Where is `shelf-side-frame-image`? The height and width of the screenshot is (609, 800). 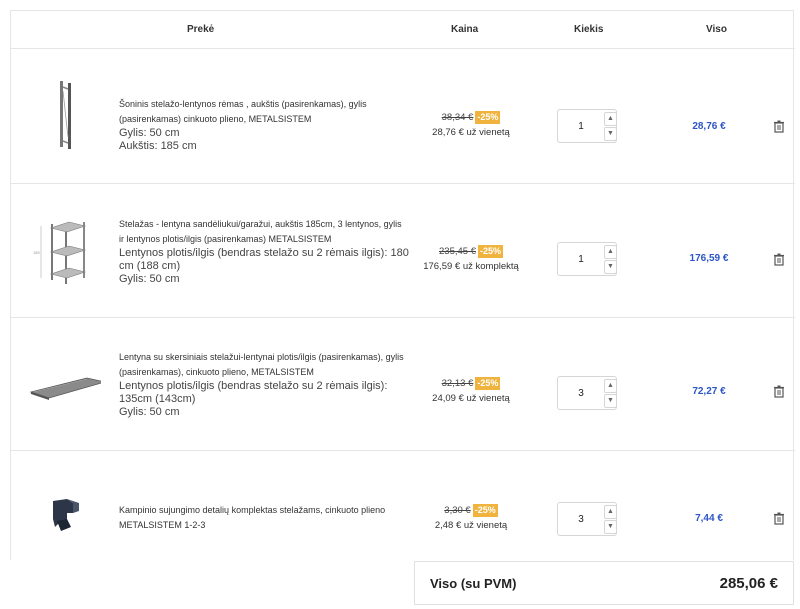
shelf-side-frame-image is located at coordinates (64, 114).